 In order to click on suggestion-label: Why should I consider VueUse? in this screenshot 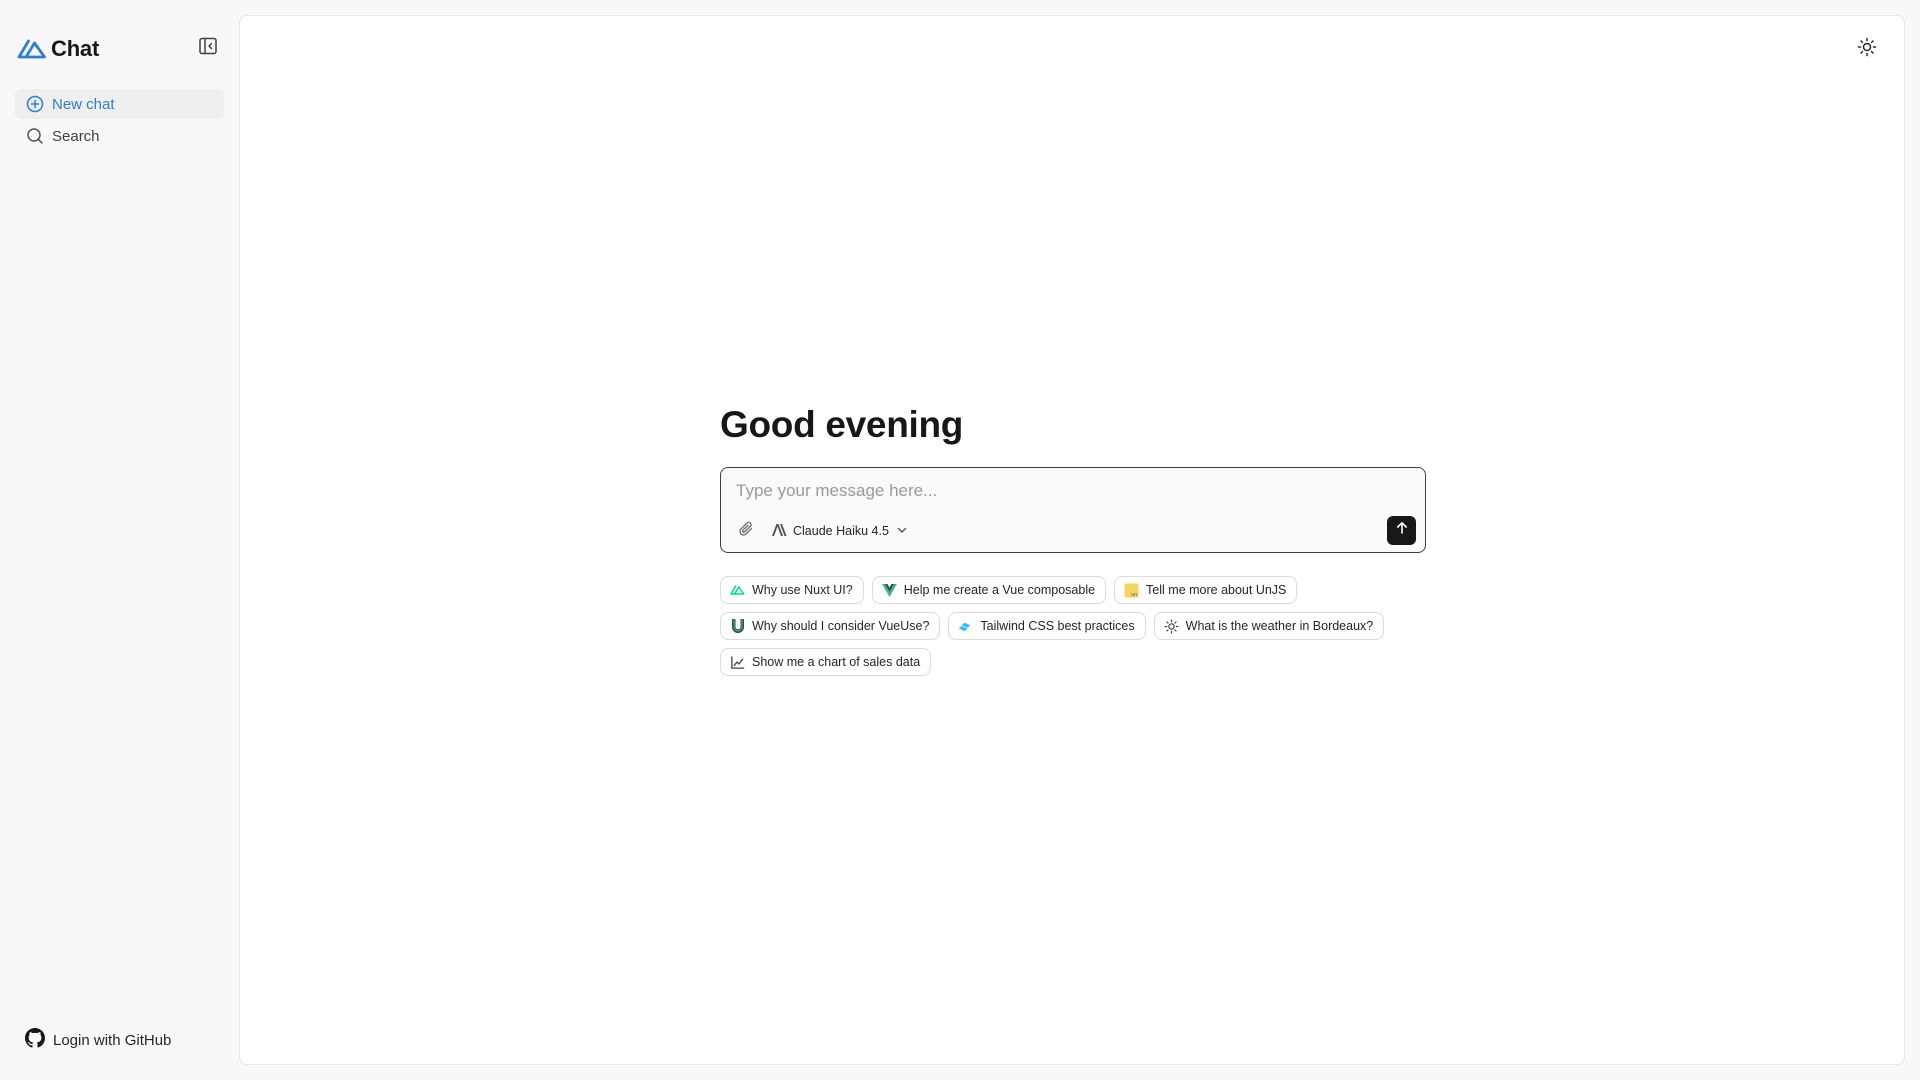, I will do `click(841, 626)`.